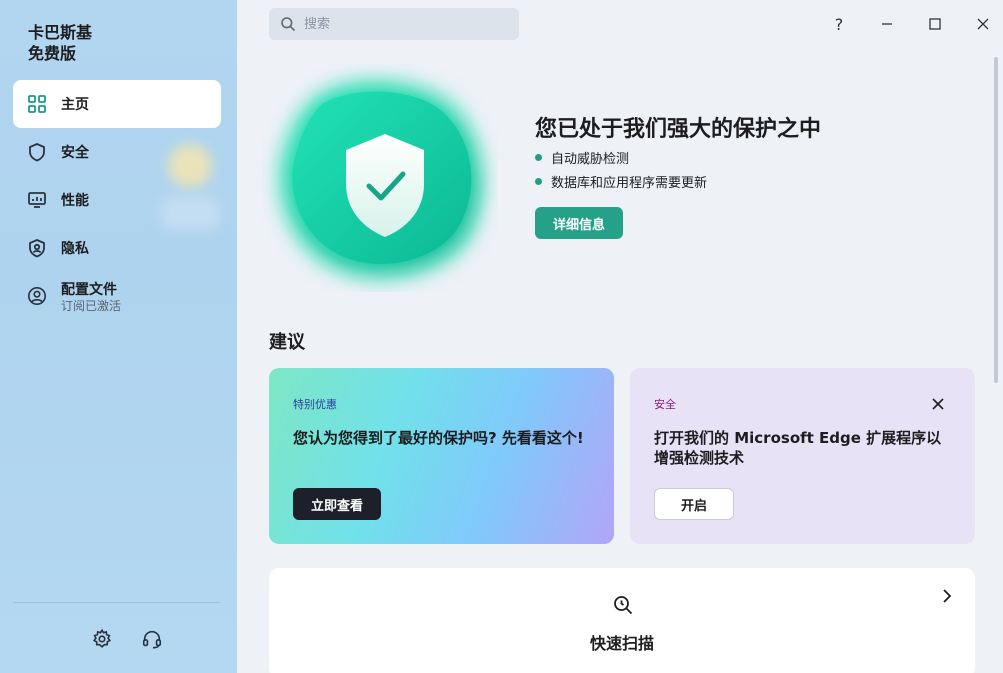 Image resolution: width=1003 pixels, height=673 pixels. Describe the element at coordinates (798, 448) in the screenshot. I see `card-title: 打开我们的 Microsoft Edge 扩展程序以增强检测技术` at that location.